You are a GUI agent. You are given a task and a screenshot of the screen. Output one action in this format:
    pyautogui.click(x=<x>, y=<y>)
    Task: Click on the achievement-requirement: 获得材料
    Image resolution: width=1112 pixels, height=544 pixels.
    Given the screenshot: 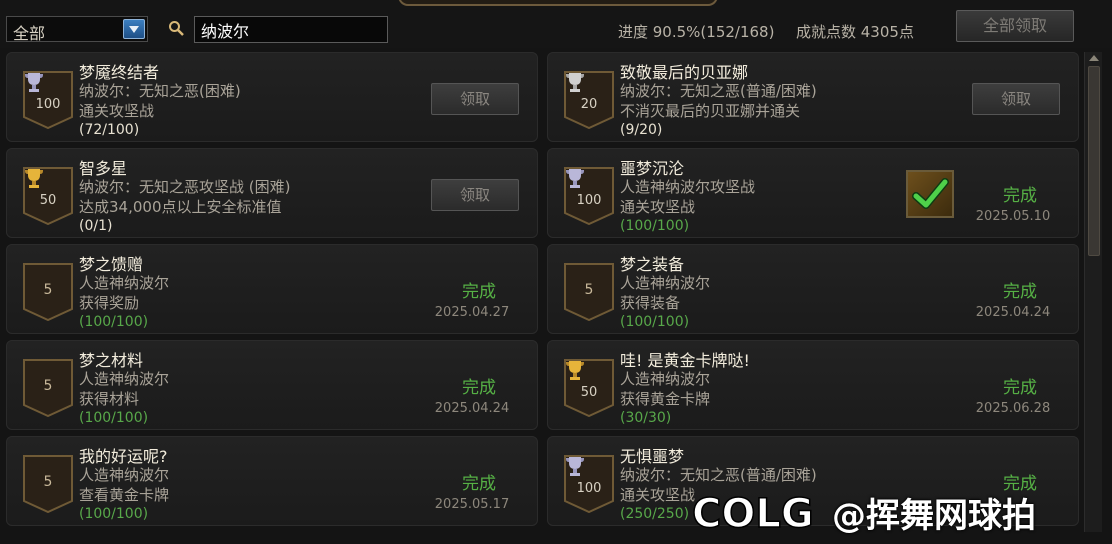 What is the action you would take?
    pyautogui.click(x=109, y=399)
    